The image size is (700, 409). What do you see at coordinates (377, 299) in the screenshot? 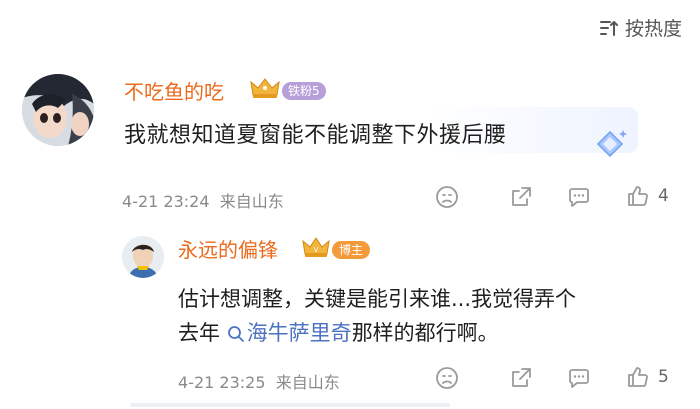
I see `reply-text-line-1: 估计想调整，关键是能引来谁...我觉得弄个` at bounding box center [377, 299].